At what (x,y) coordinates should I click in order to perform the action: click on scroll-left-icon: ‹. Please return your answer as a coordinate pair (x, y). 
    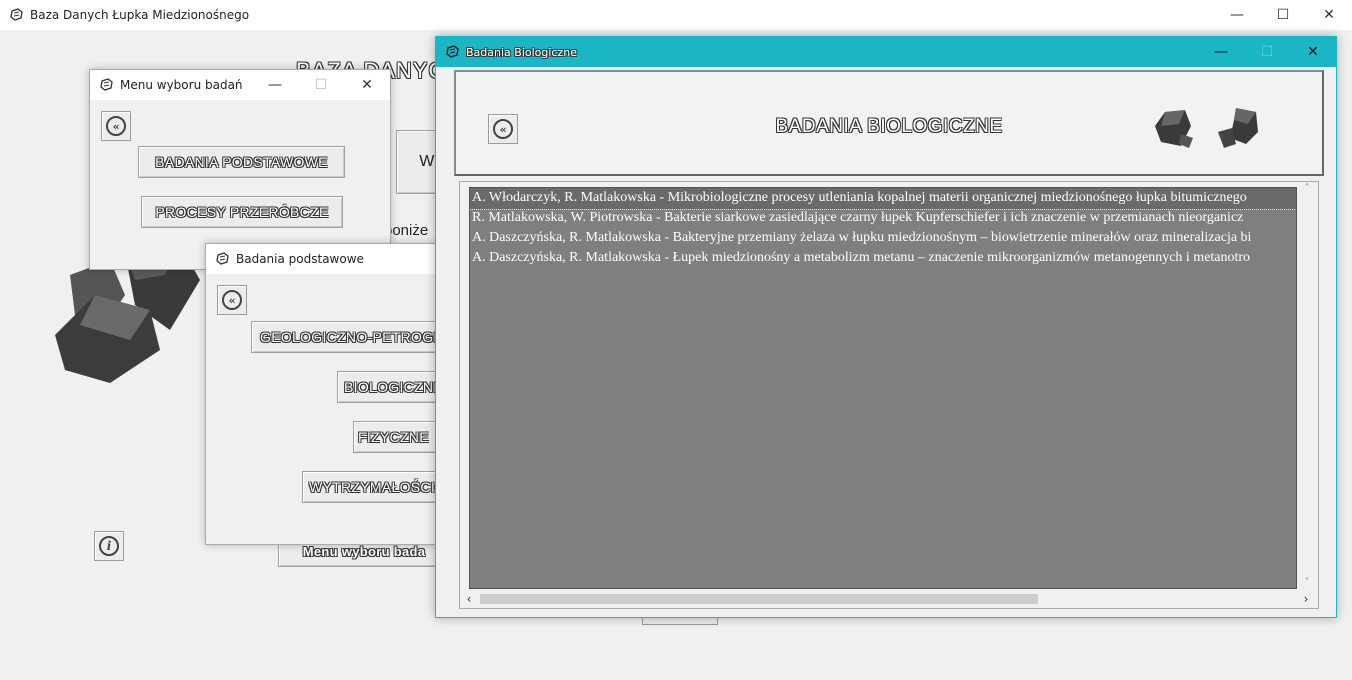
    Looking at the image, I should click on (469, 599).